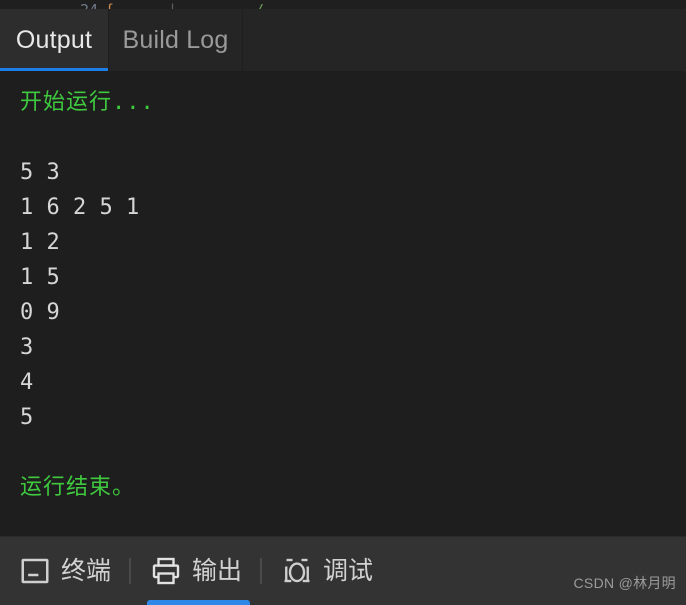 This screenshot has height=605, width=686. Describe the element at coordinates (35, 571) in the screenshot. I see `terminal-icon` at that location.